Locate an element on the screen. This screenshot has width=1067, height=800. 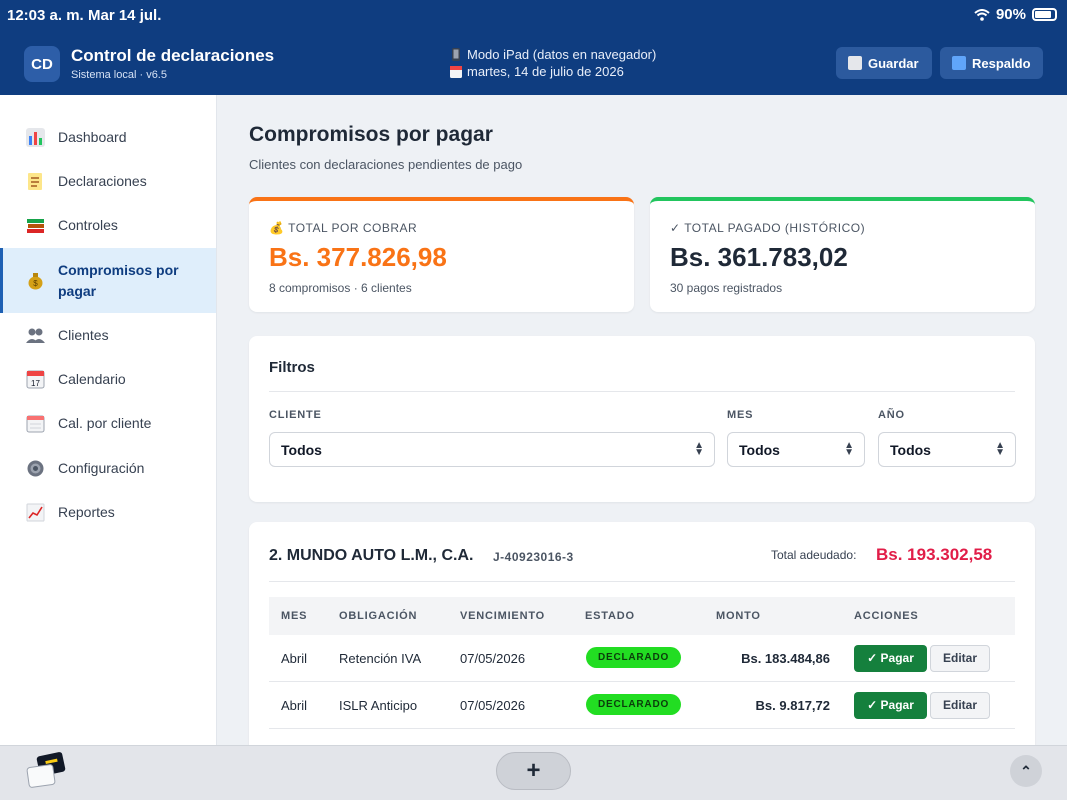
sidebar-item-label: Dashboard is located at coordinates (92, 137).